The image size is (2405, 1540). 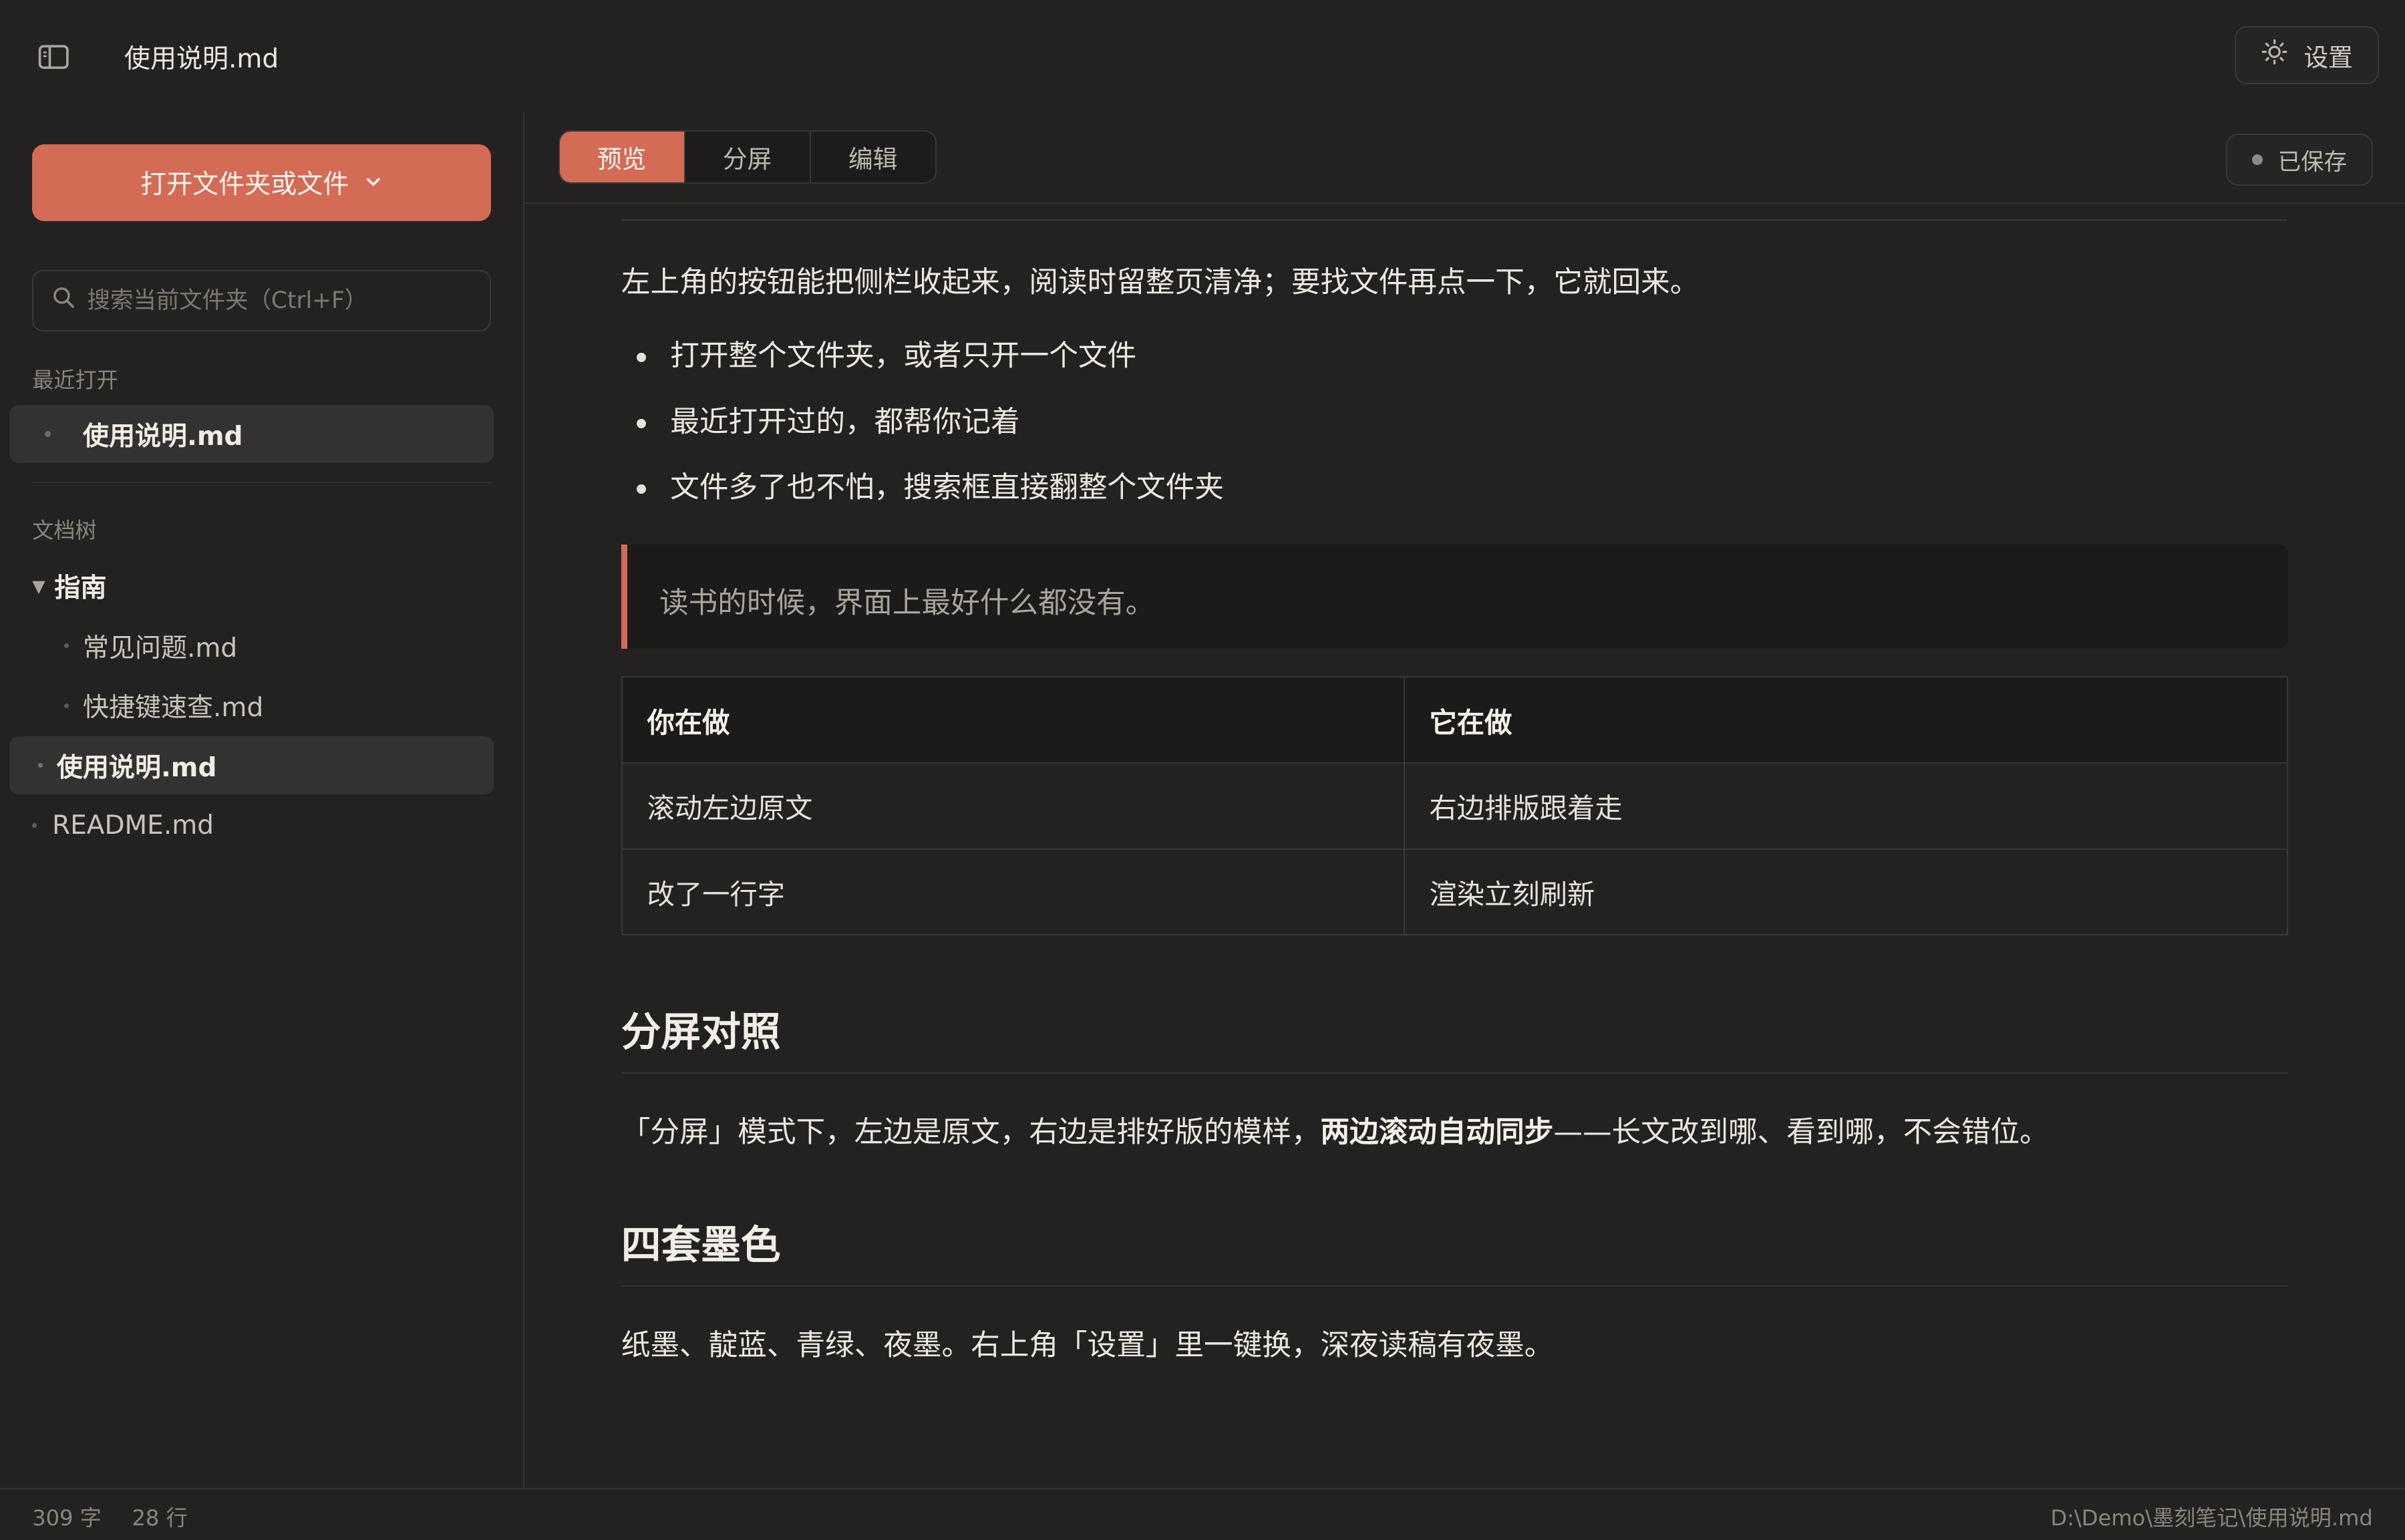 What do you see at coordinates (1013, 720) in the screenshot?
I see `table-header-cell: 你在做` at bounding box center [1013, 720].